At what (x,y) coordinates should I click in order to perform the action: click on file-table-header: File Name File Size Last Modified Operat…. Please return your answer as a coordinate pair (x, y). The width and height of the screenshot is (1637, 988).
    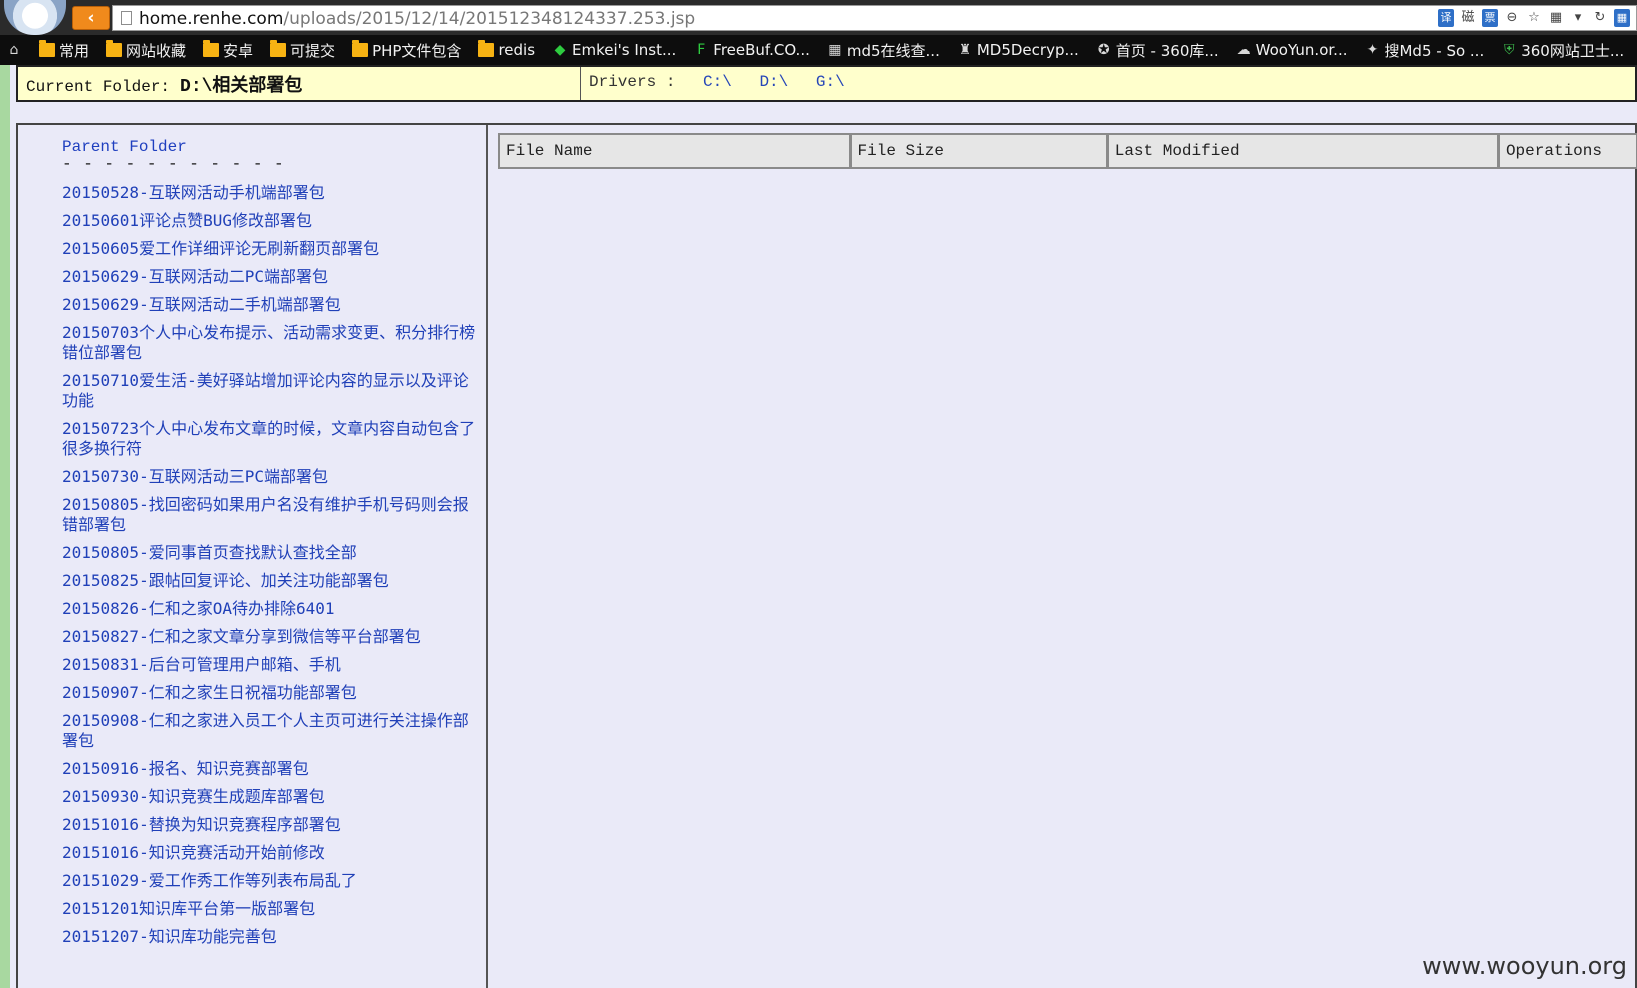
    Looking at the image, I should click on (1067, 151).